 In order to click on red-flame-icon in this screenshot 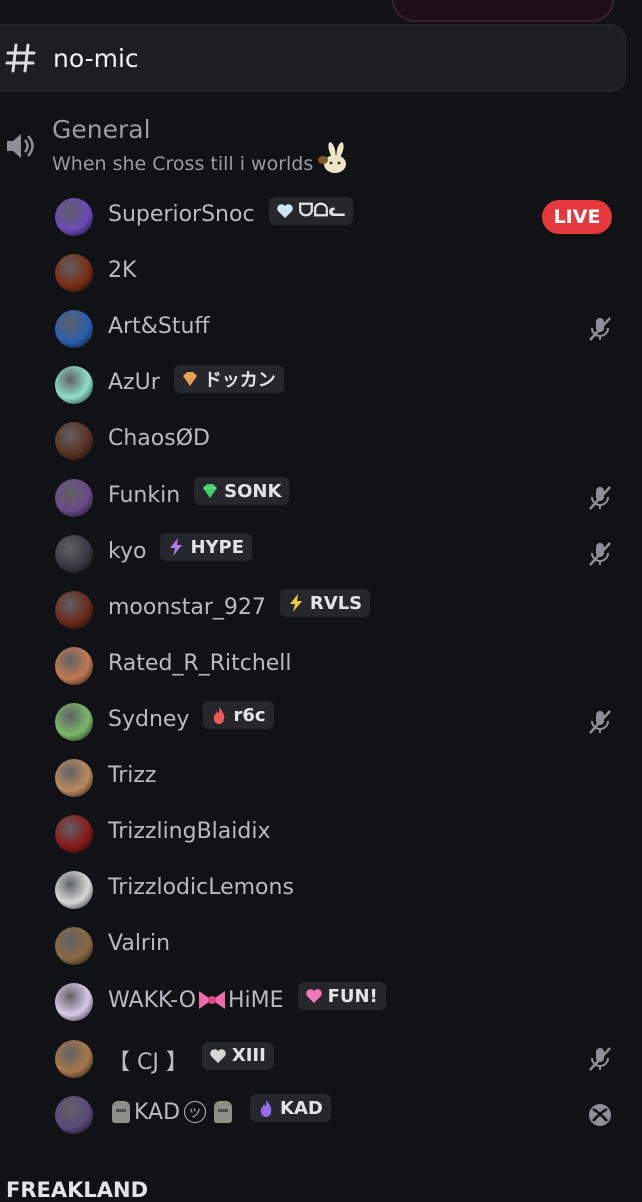, I will do `click(219, 715)`.